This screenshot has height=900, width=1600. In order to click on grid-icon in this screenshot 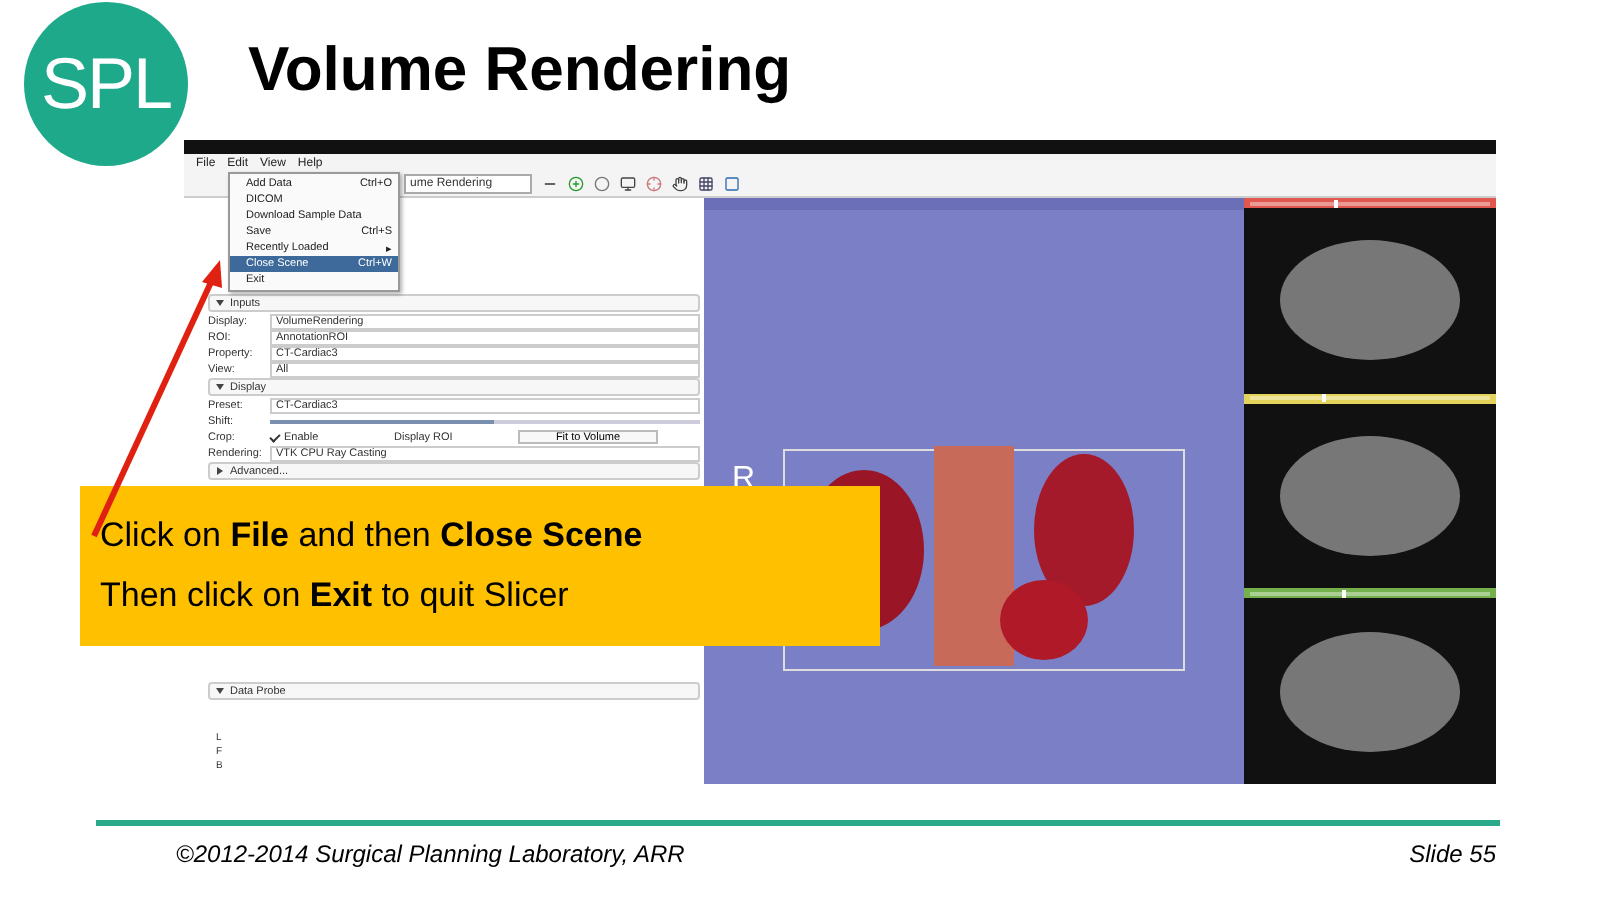, I will do `click(706, 184)`.